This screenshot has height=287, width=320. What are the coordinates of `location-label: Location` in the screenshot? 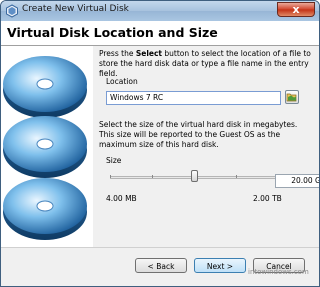 It's located at (122, 81).